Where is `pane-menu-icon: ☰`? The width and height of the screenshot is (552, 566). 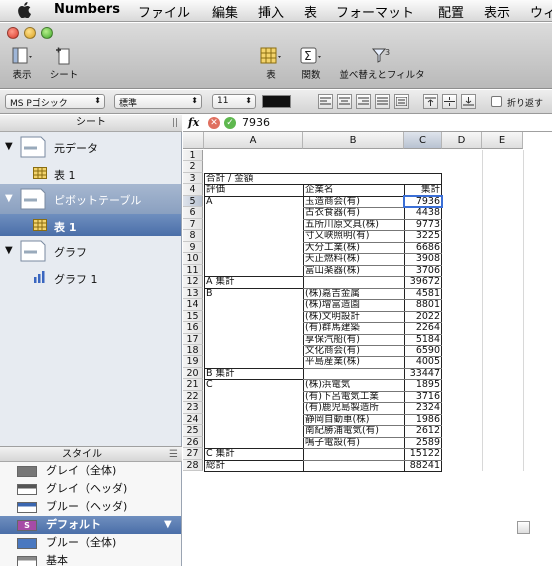
pane-menu-icon: ☰ is located at coordinates (173, 454).